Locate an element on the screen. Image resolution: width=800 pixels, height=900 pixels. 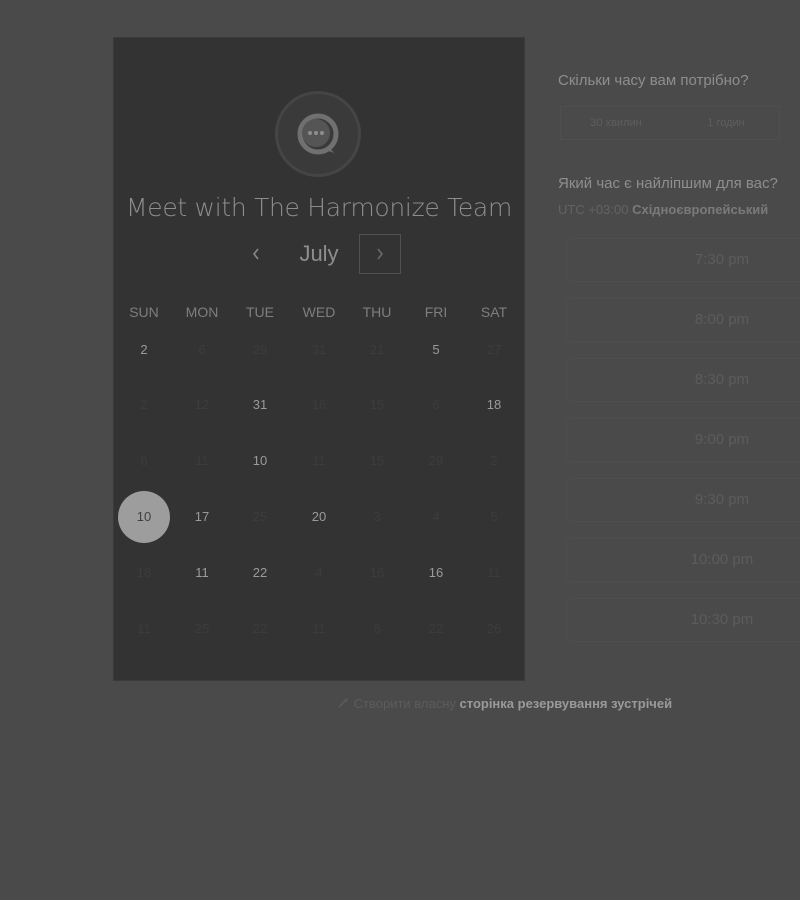
calendar-day: 10 is located at coordinates (260, 461).